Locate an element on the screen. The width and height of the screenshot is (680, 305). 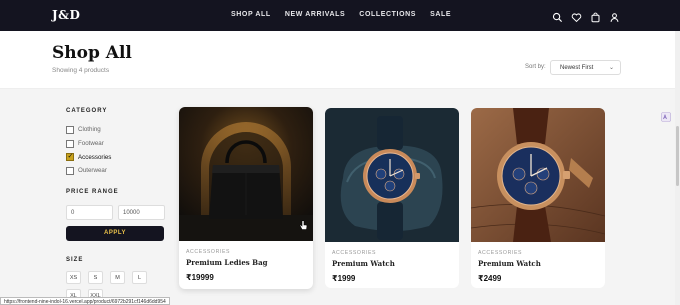
page-title: Shop All is located at coordinates (92, 53).